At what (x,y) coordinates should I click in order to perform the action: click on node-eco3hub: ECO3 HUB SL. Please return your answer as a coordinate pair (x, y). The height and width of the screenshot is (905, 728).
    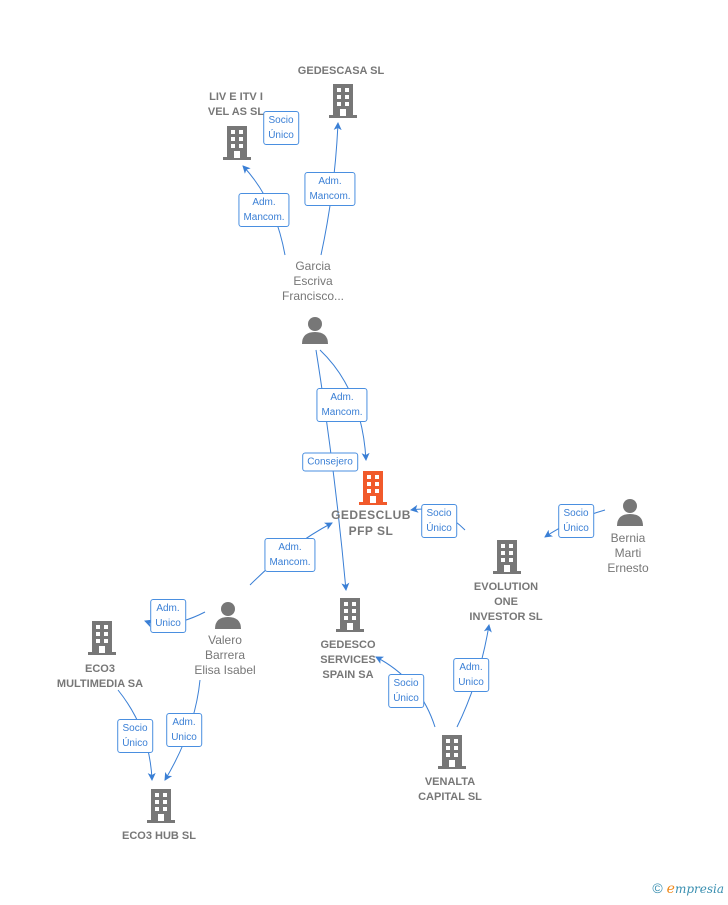
    Looking at the image, I should click on (159, 836).